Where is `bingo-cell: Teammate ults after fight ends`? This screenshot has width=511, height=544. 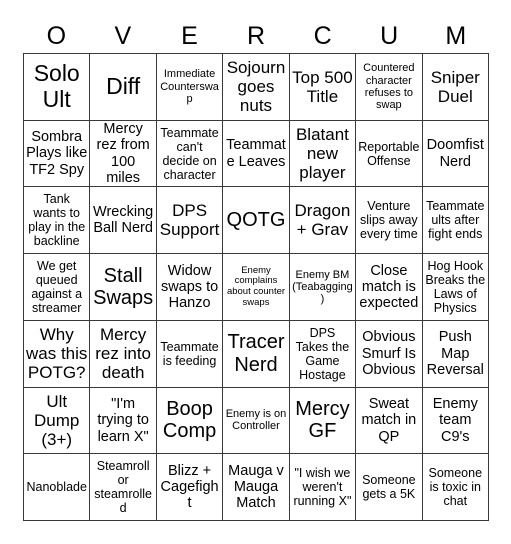 bingo-cell: Teammate ults after fight ends is located at coordinates (455, 221).